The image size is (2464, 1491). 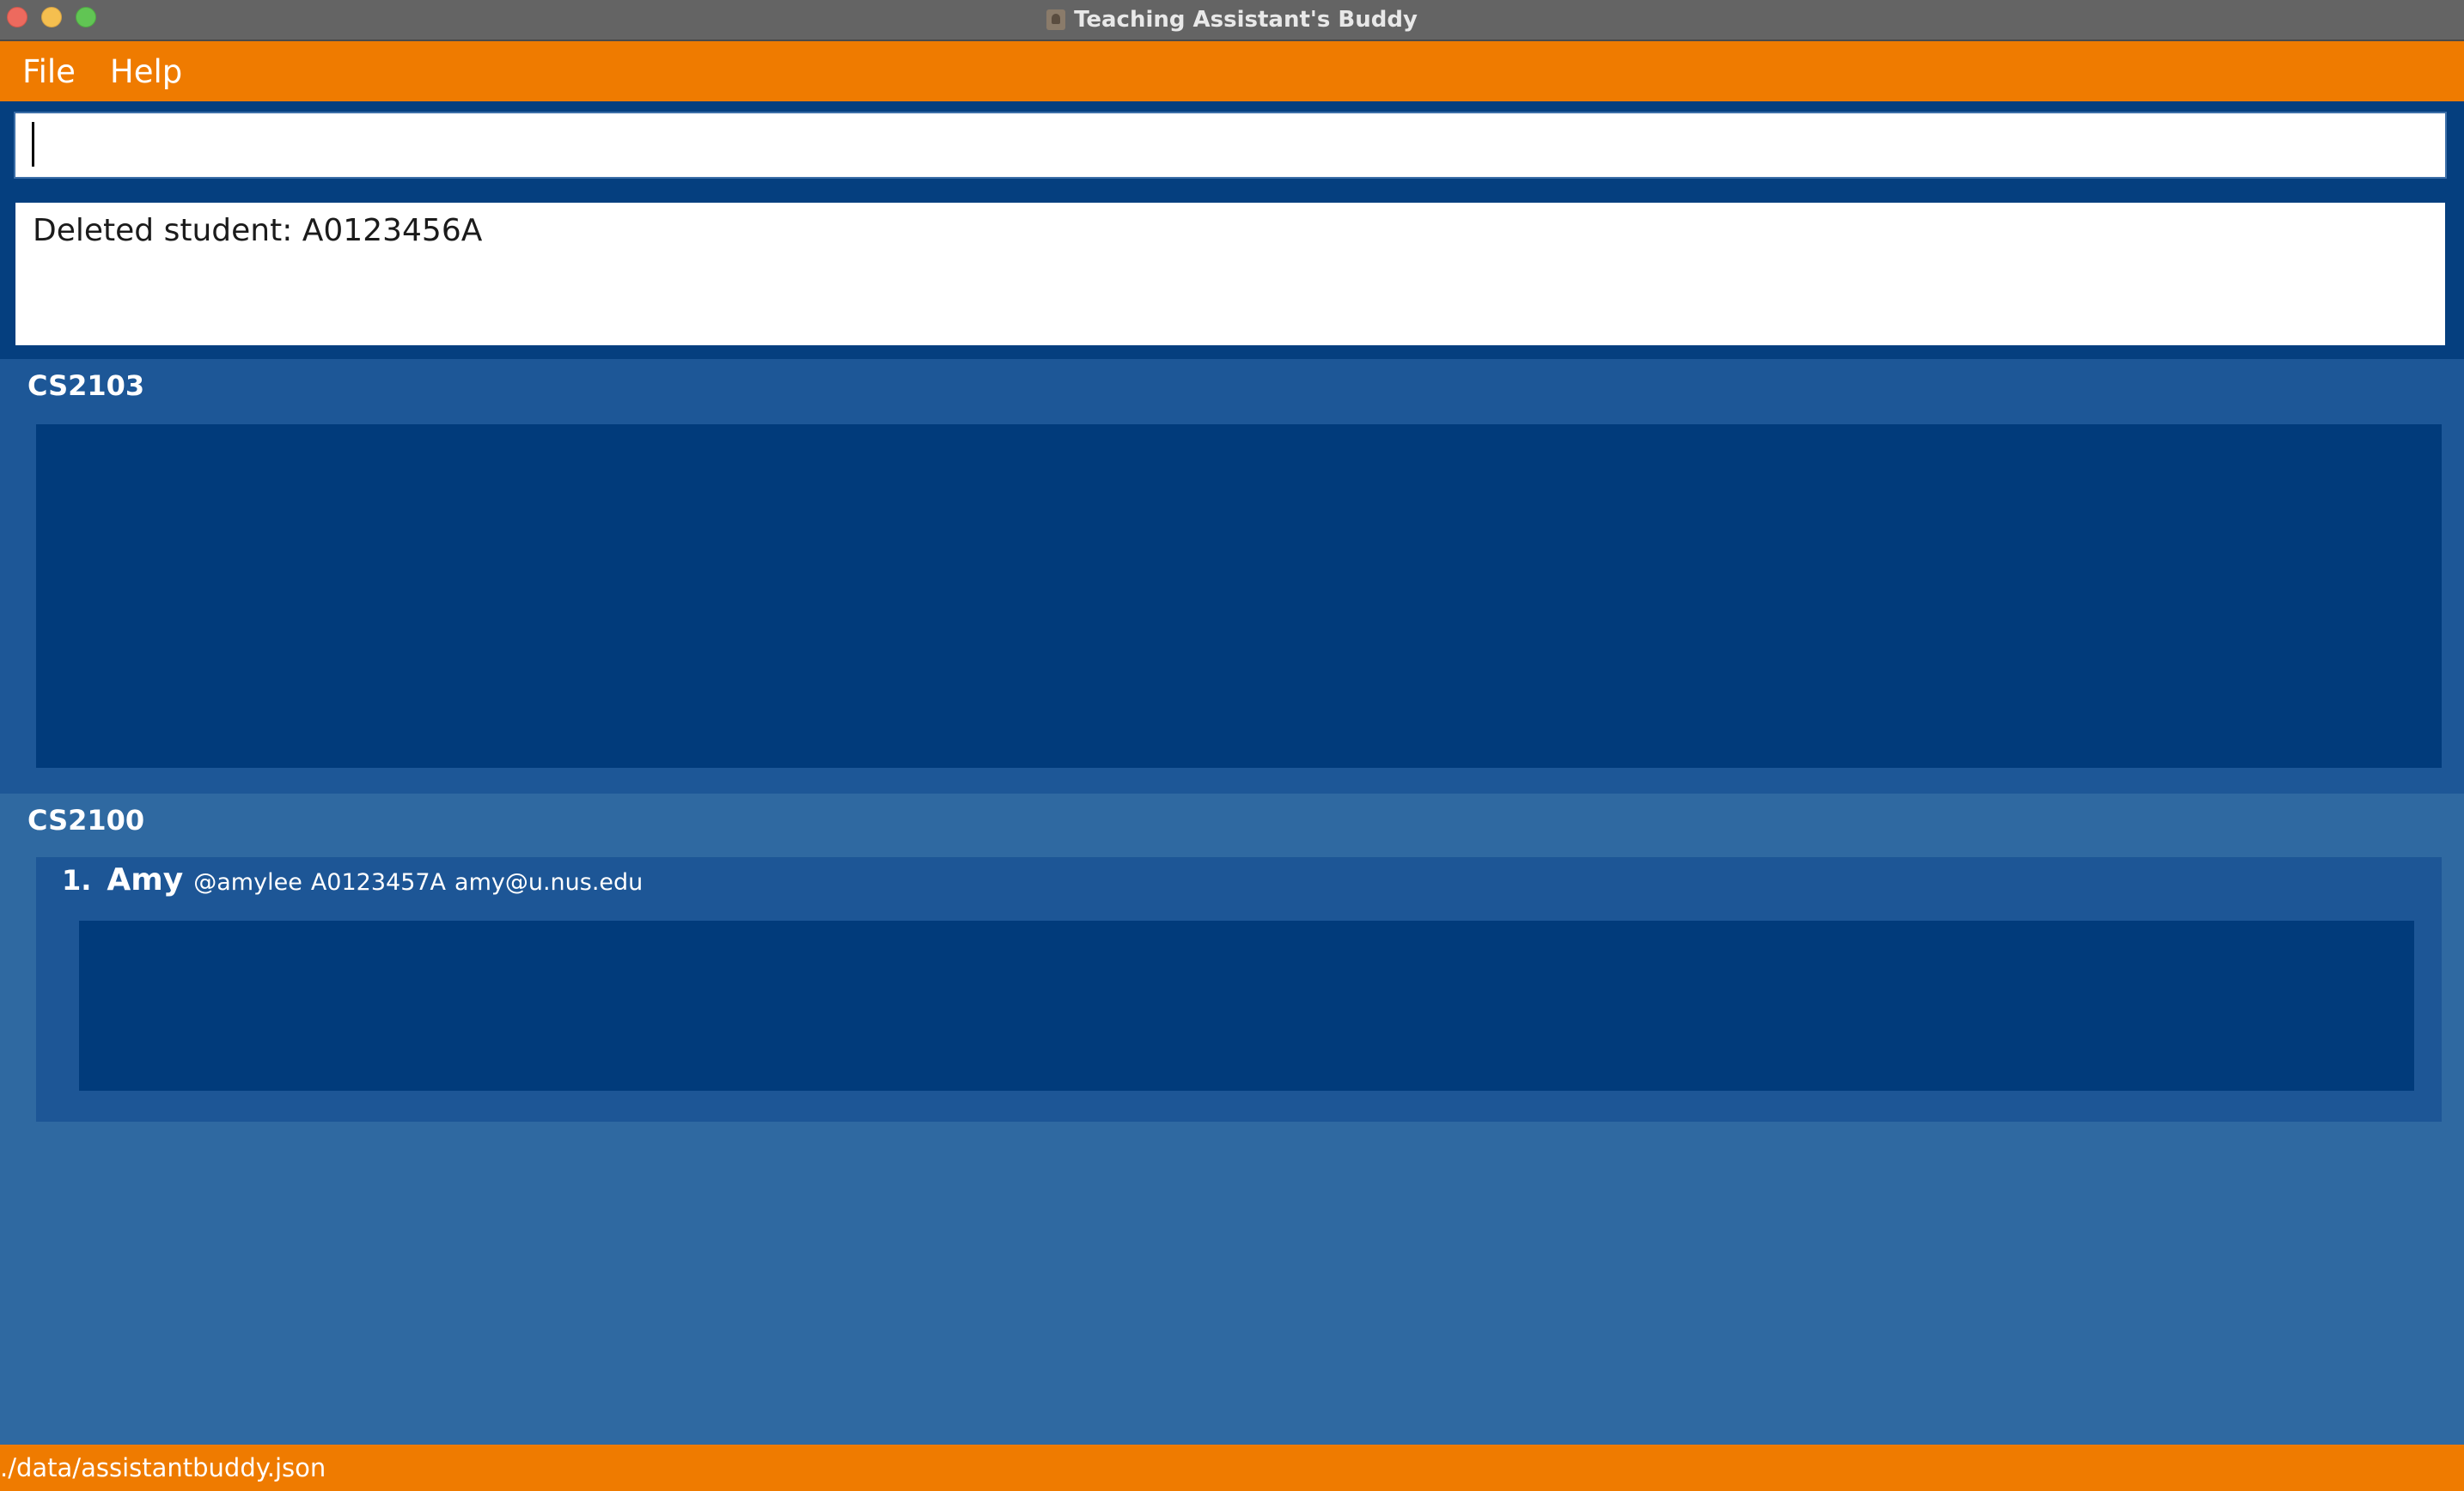 What do you see at coordinates (1232, 1468) in the screenshot?
I see `status-bar: ./data/assistantbuddy.json` at bounding box center [1232, 1468].